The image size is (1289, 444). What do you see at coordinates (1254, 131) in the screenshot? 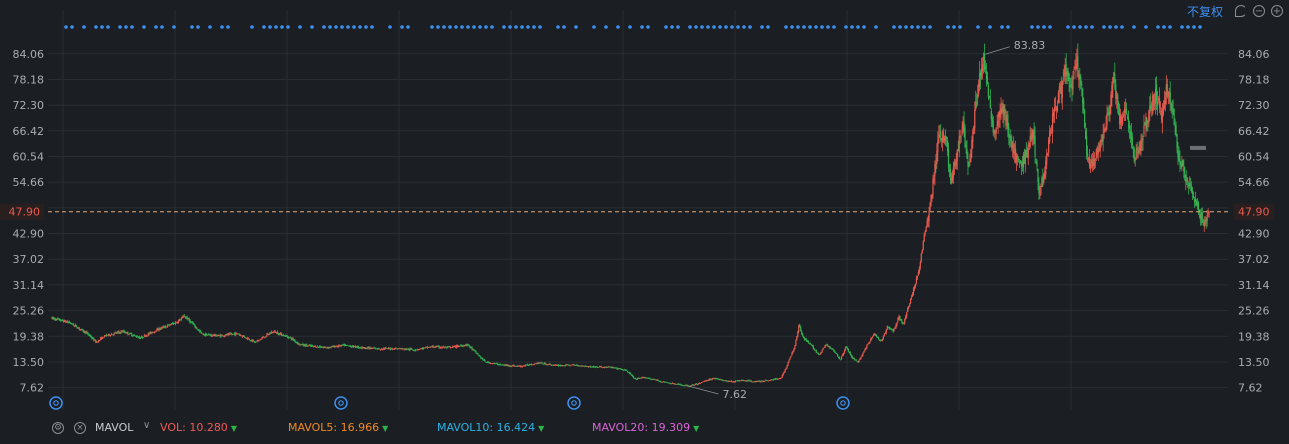
I see `y-tick-right-label: 66.42` at bounding box center [1254, 131].